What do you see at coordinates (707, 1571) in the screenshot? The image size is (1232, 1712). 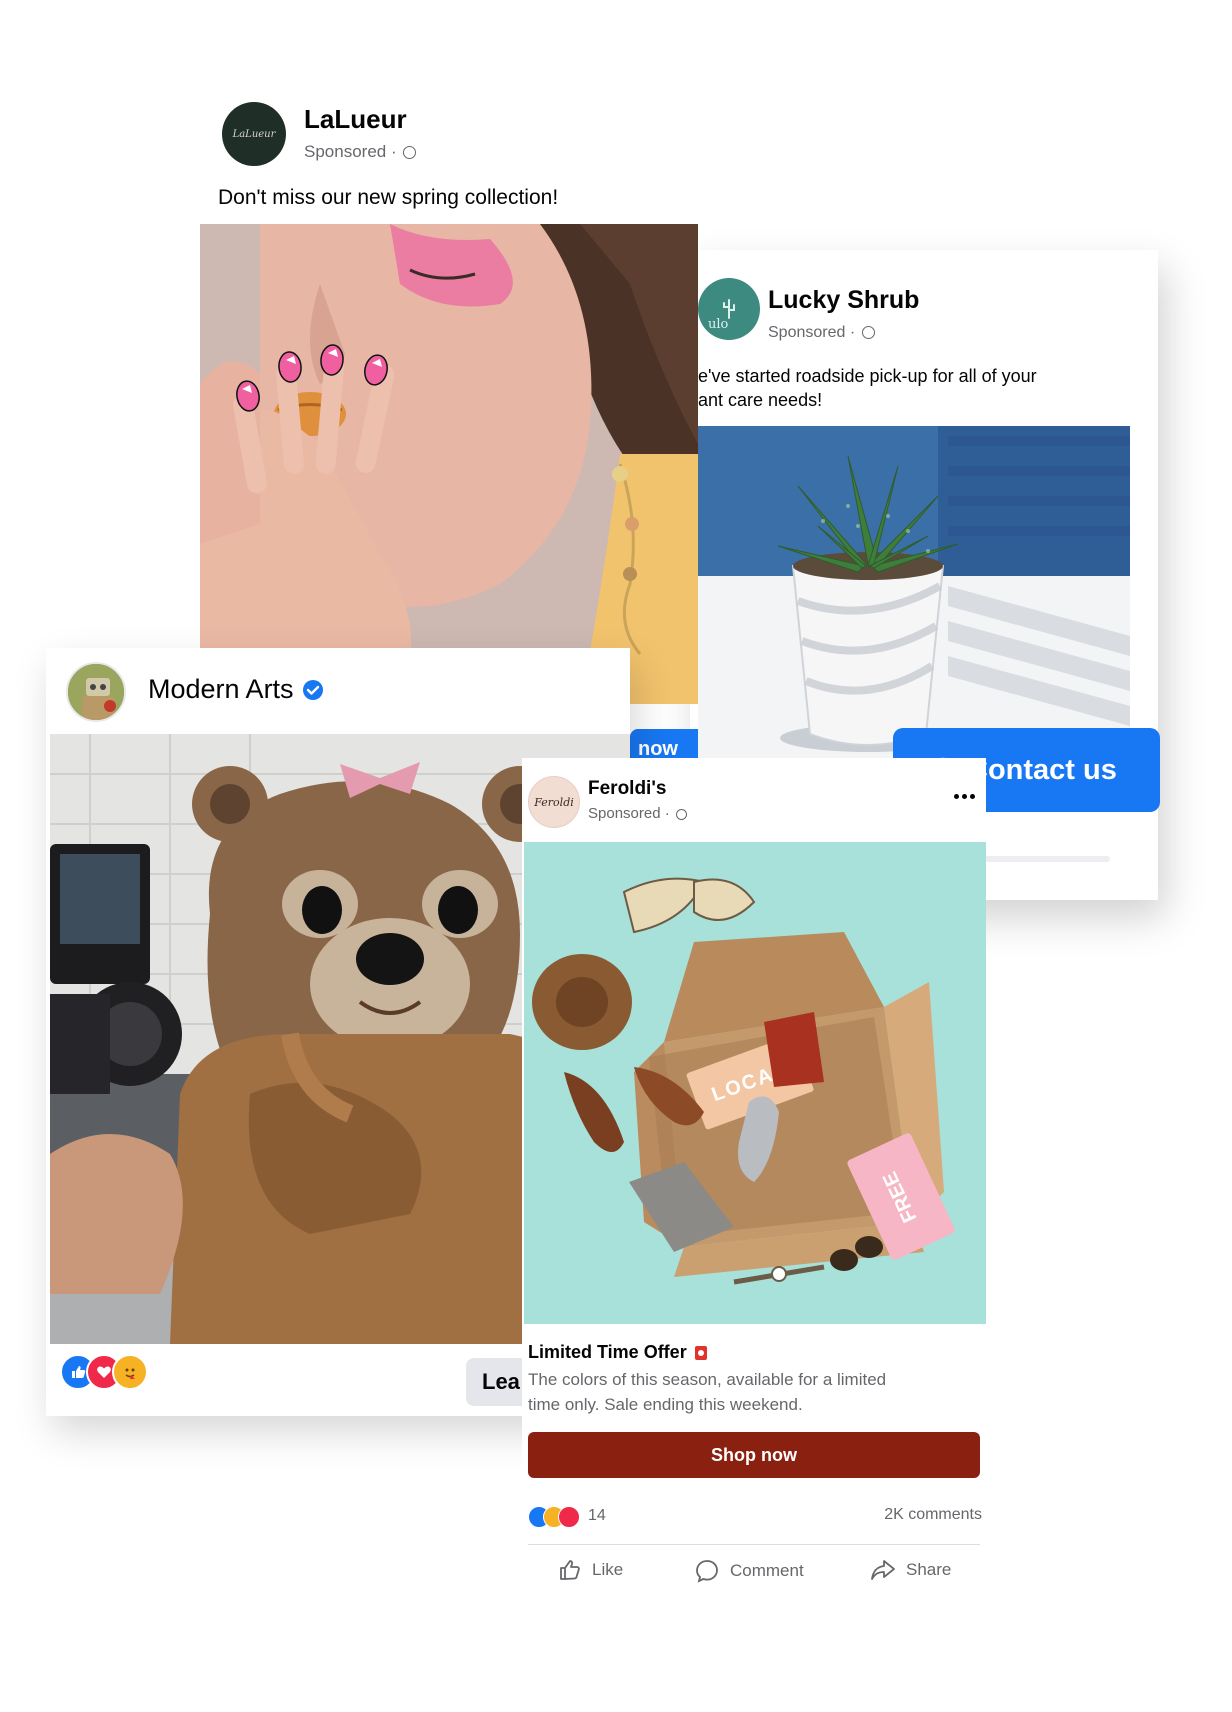 I see `comment-icon` at bounding box center [707, 1571].